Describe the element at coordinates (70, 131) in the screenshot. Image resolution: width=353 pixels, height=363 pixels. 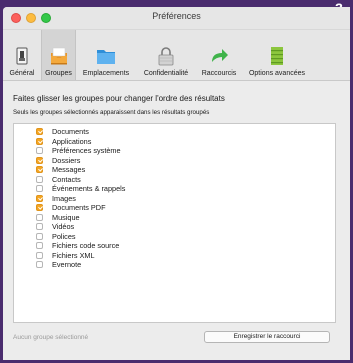
I see `group-label: Documents` at that location.